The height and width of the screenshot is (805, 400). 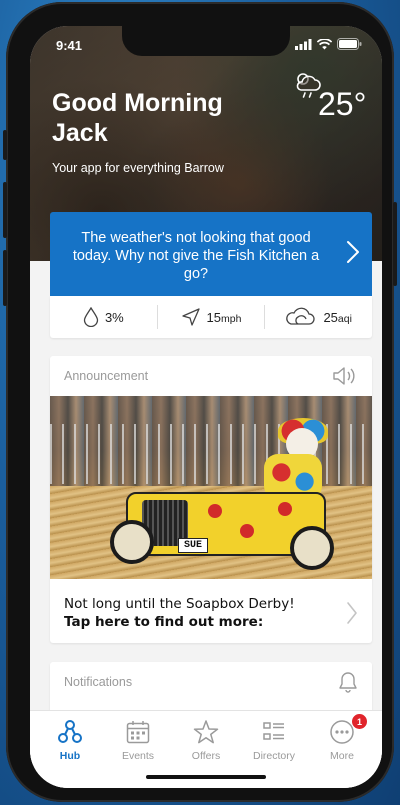 I want to click on app-subtitle: Your app for everything Barrow, so click(x=138, y=168).